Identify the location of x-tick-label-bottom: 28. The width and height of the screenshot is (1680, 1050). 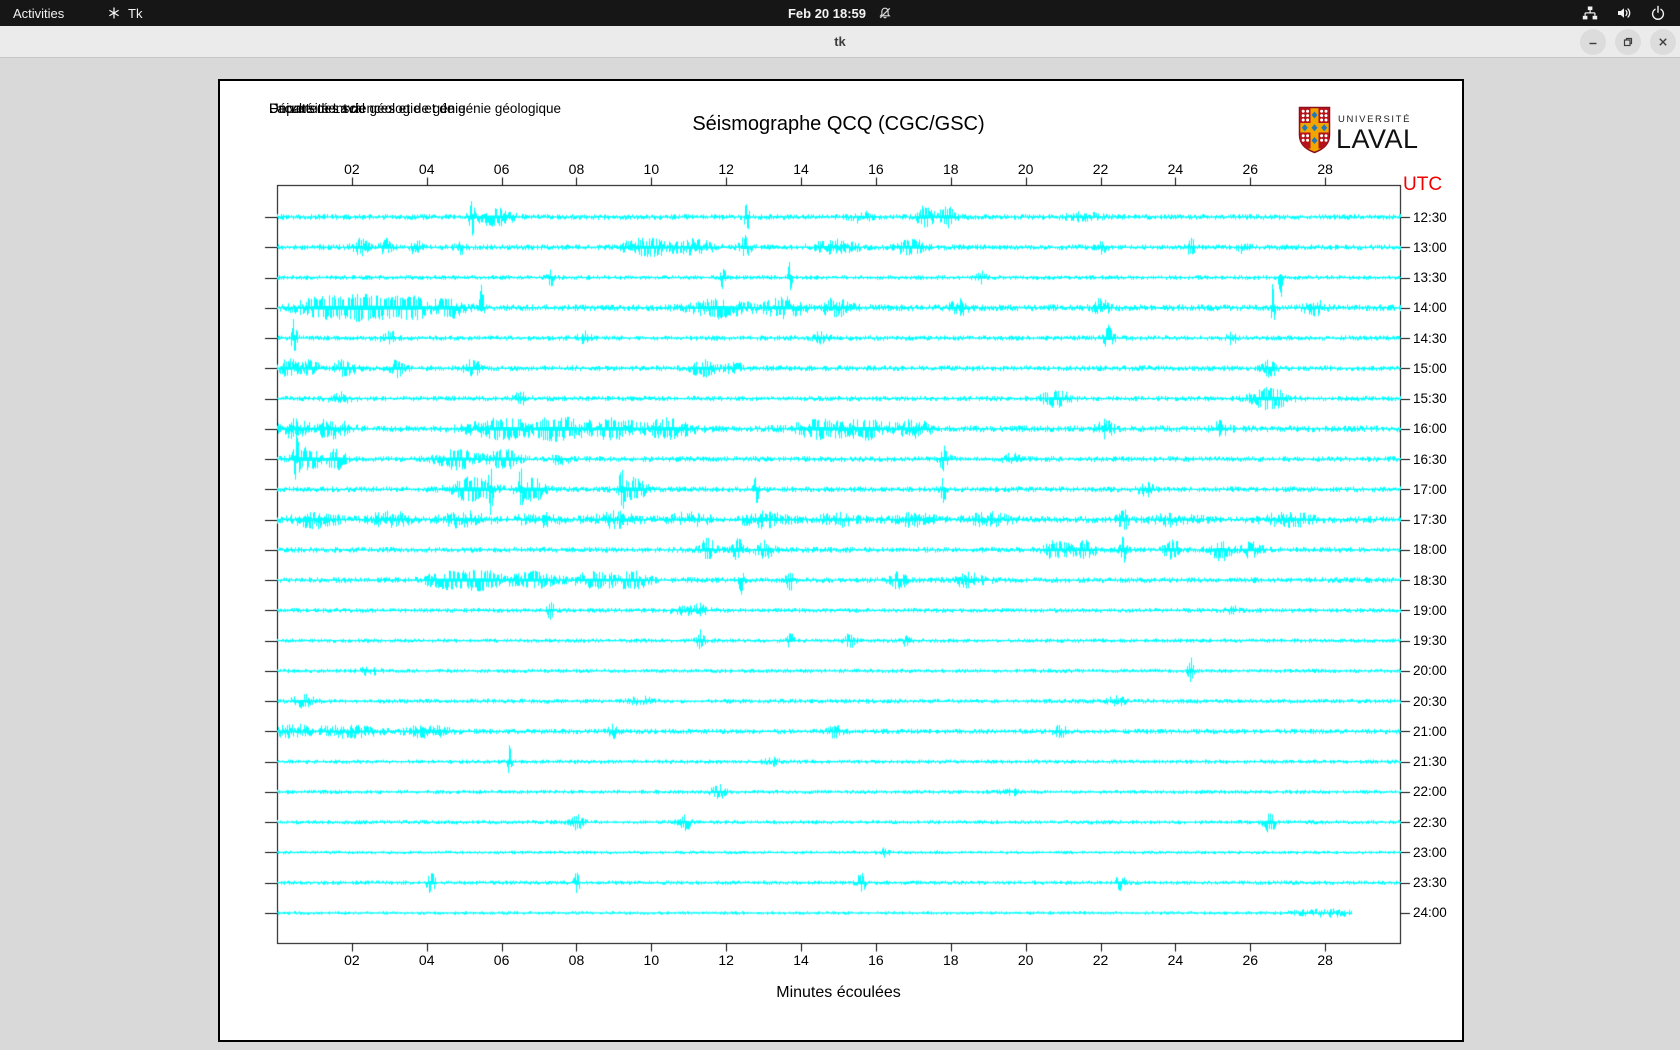
(1325, 960).